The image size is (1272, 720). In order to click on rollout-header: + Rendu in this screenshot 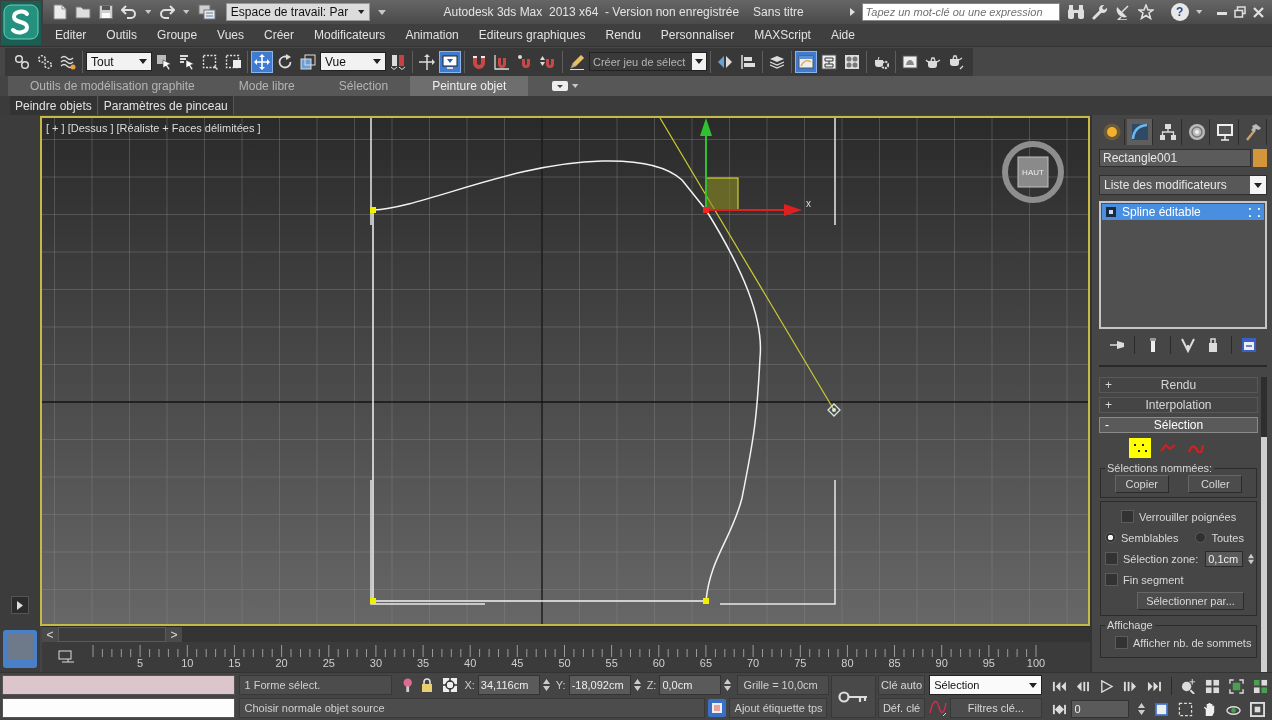, I will do `click(1178, 385)`.